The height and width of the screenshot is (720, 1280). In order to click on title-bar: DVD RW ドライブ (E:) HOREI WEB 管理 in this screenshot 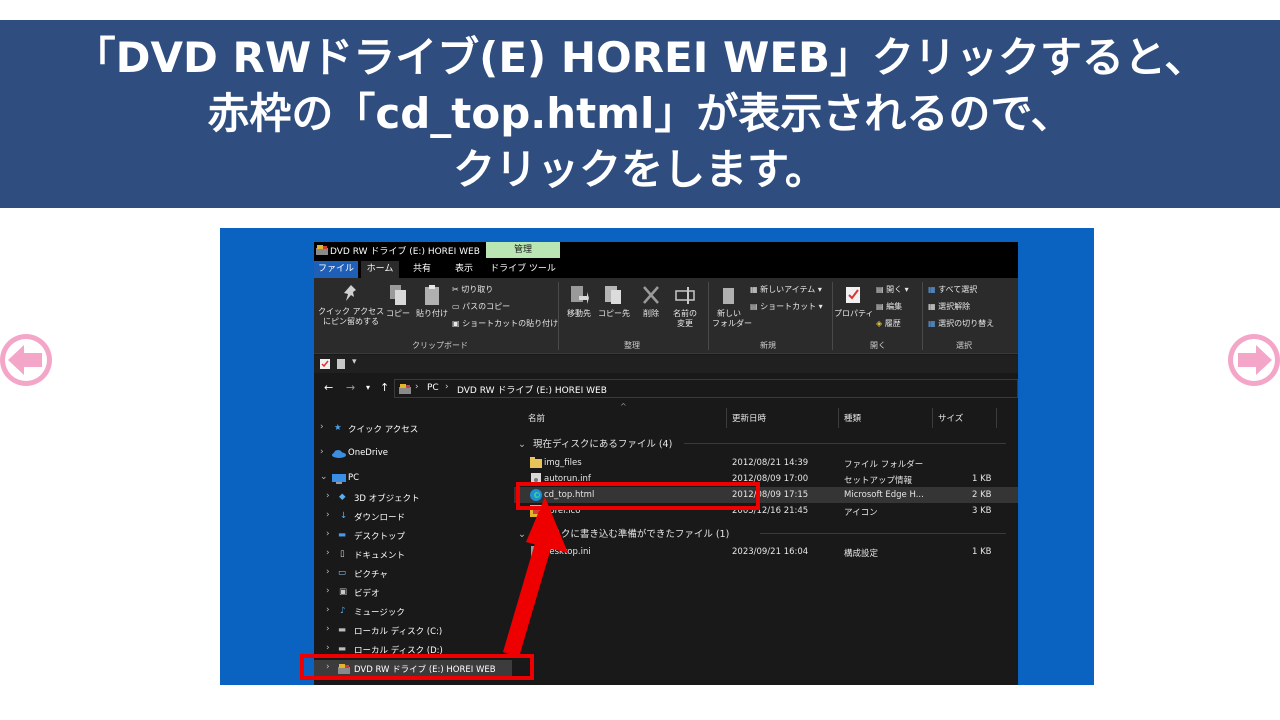, I will do `click(666, 250)`.